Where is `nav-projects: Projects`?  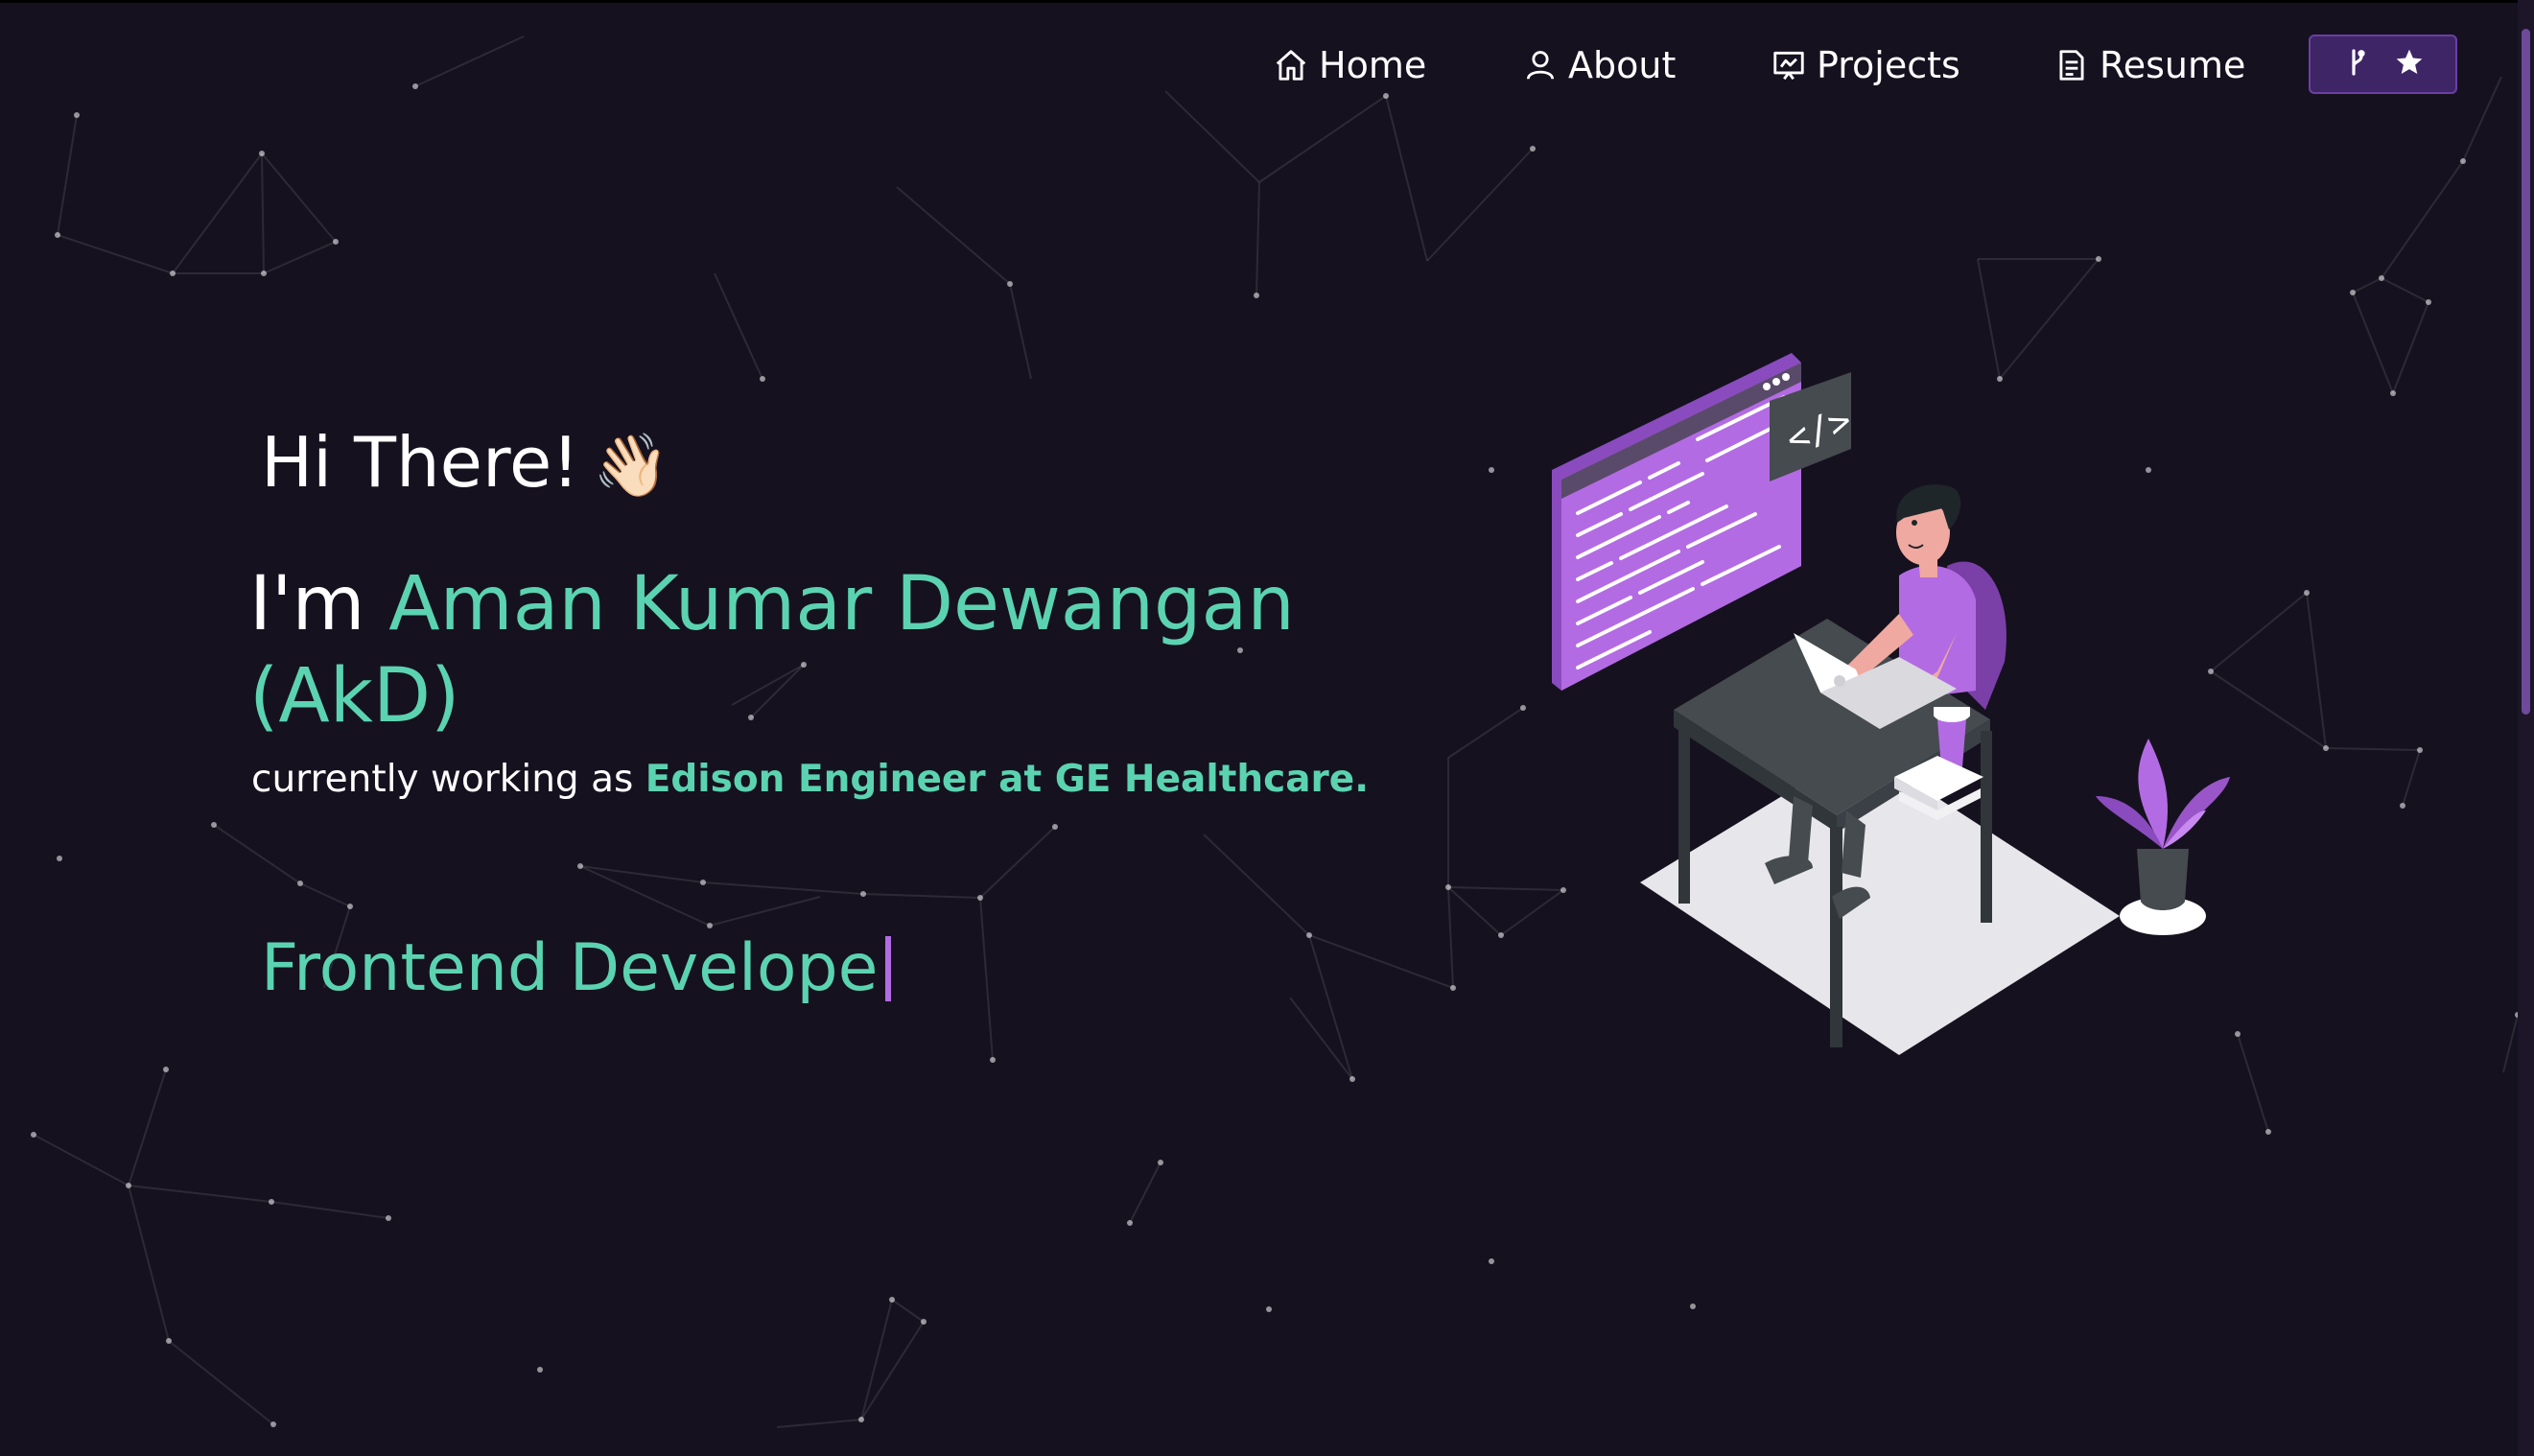 nav-projects: Projects is located at coordinates (1866, 65).